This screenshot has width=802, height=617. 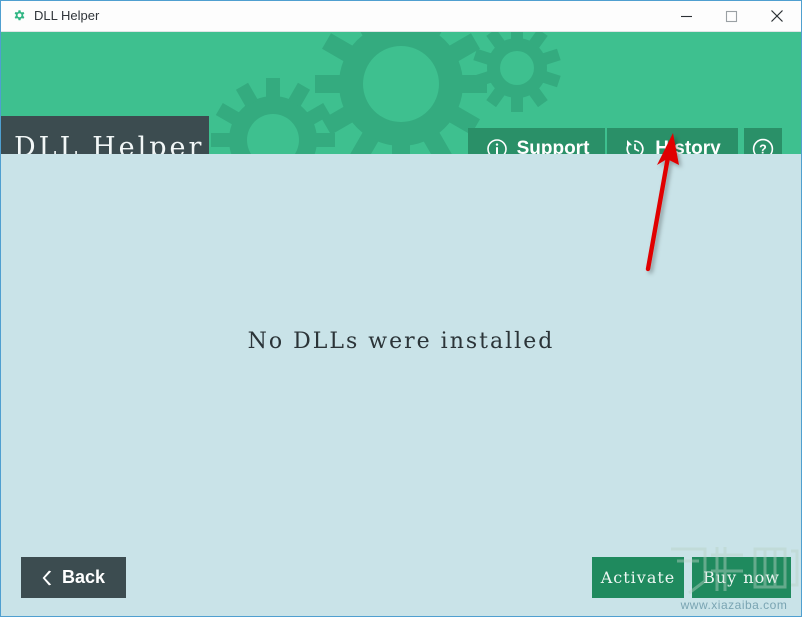 I want to click on question-circle-icon: ?, so click(x=763, y=145).